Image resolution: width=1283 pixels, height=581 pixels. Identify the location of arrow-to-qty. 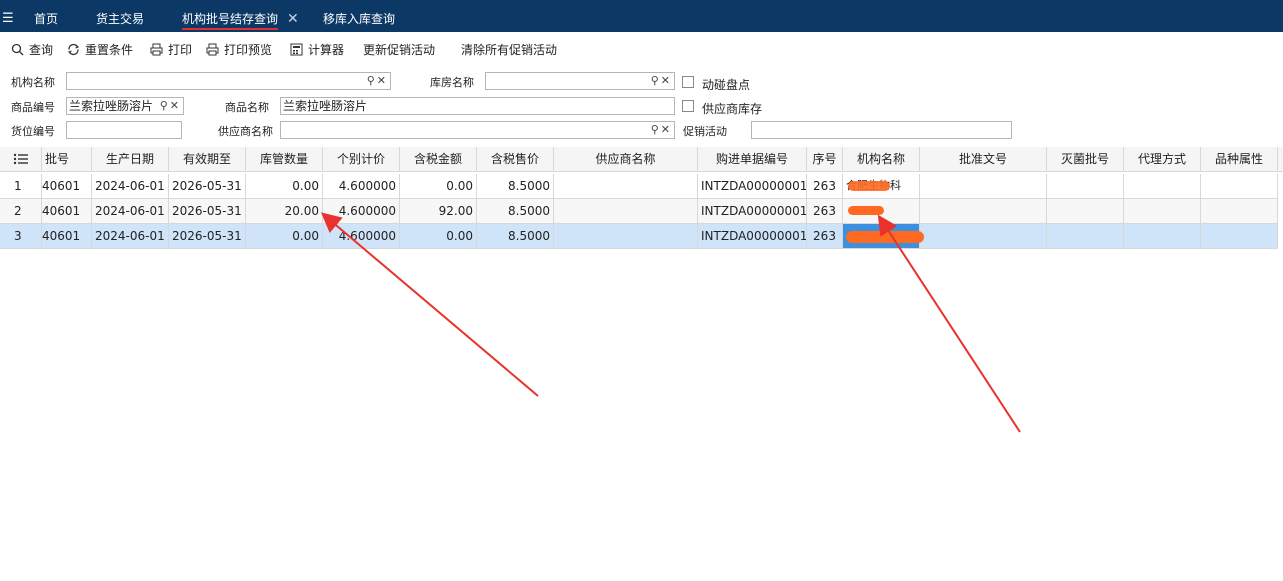
(429, 304).